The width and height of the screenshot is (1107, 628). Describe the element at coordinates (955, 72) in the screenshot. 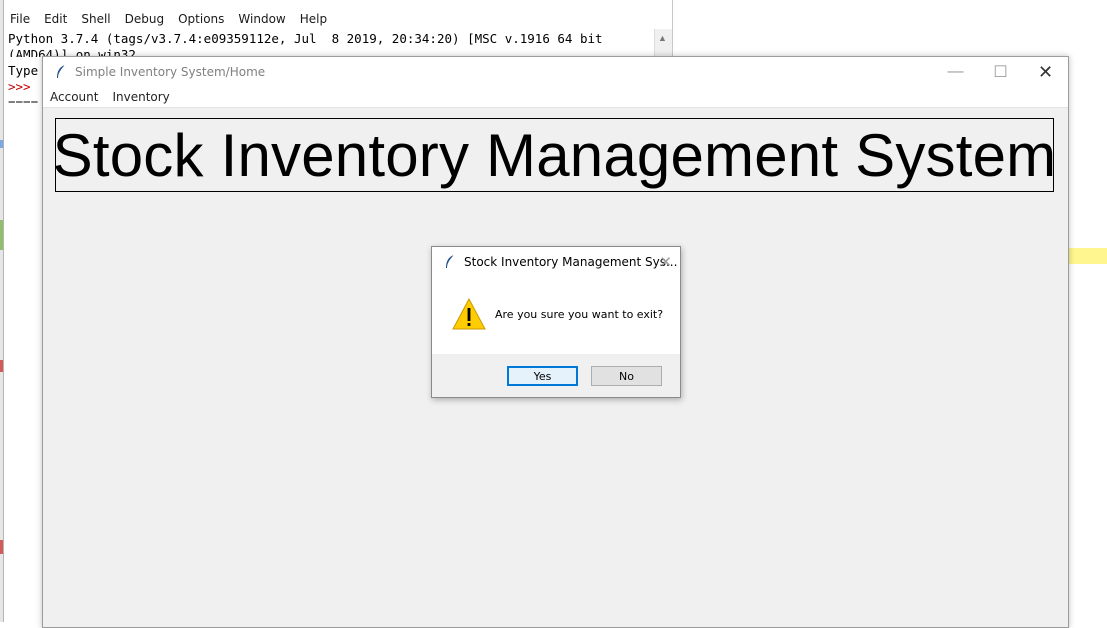

I see `minimize-icon: —` at that location.